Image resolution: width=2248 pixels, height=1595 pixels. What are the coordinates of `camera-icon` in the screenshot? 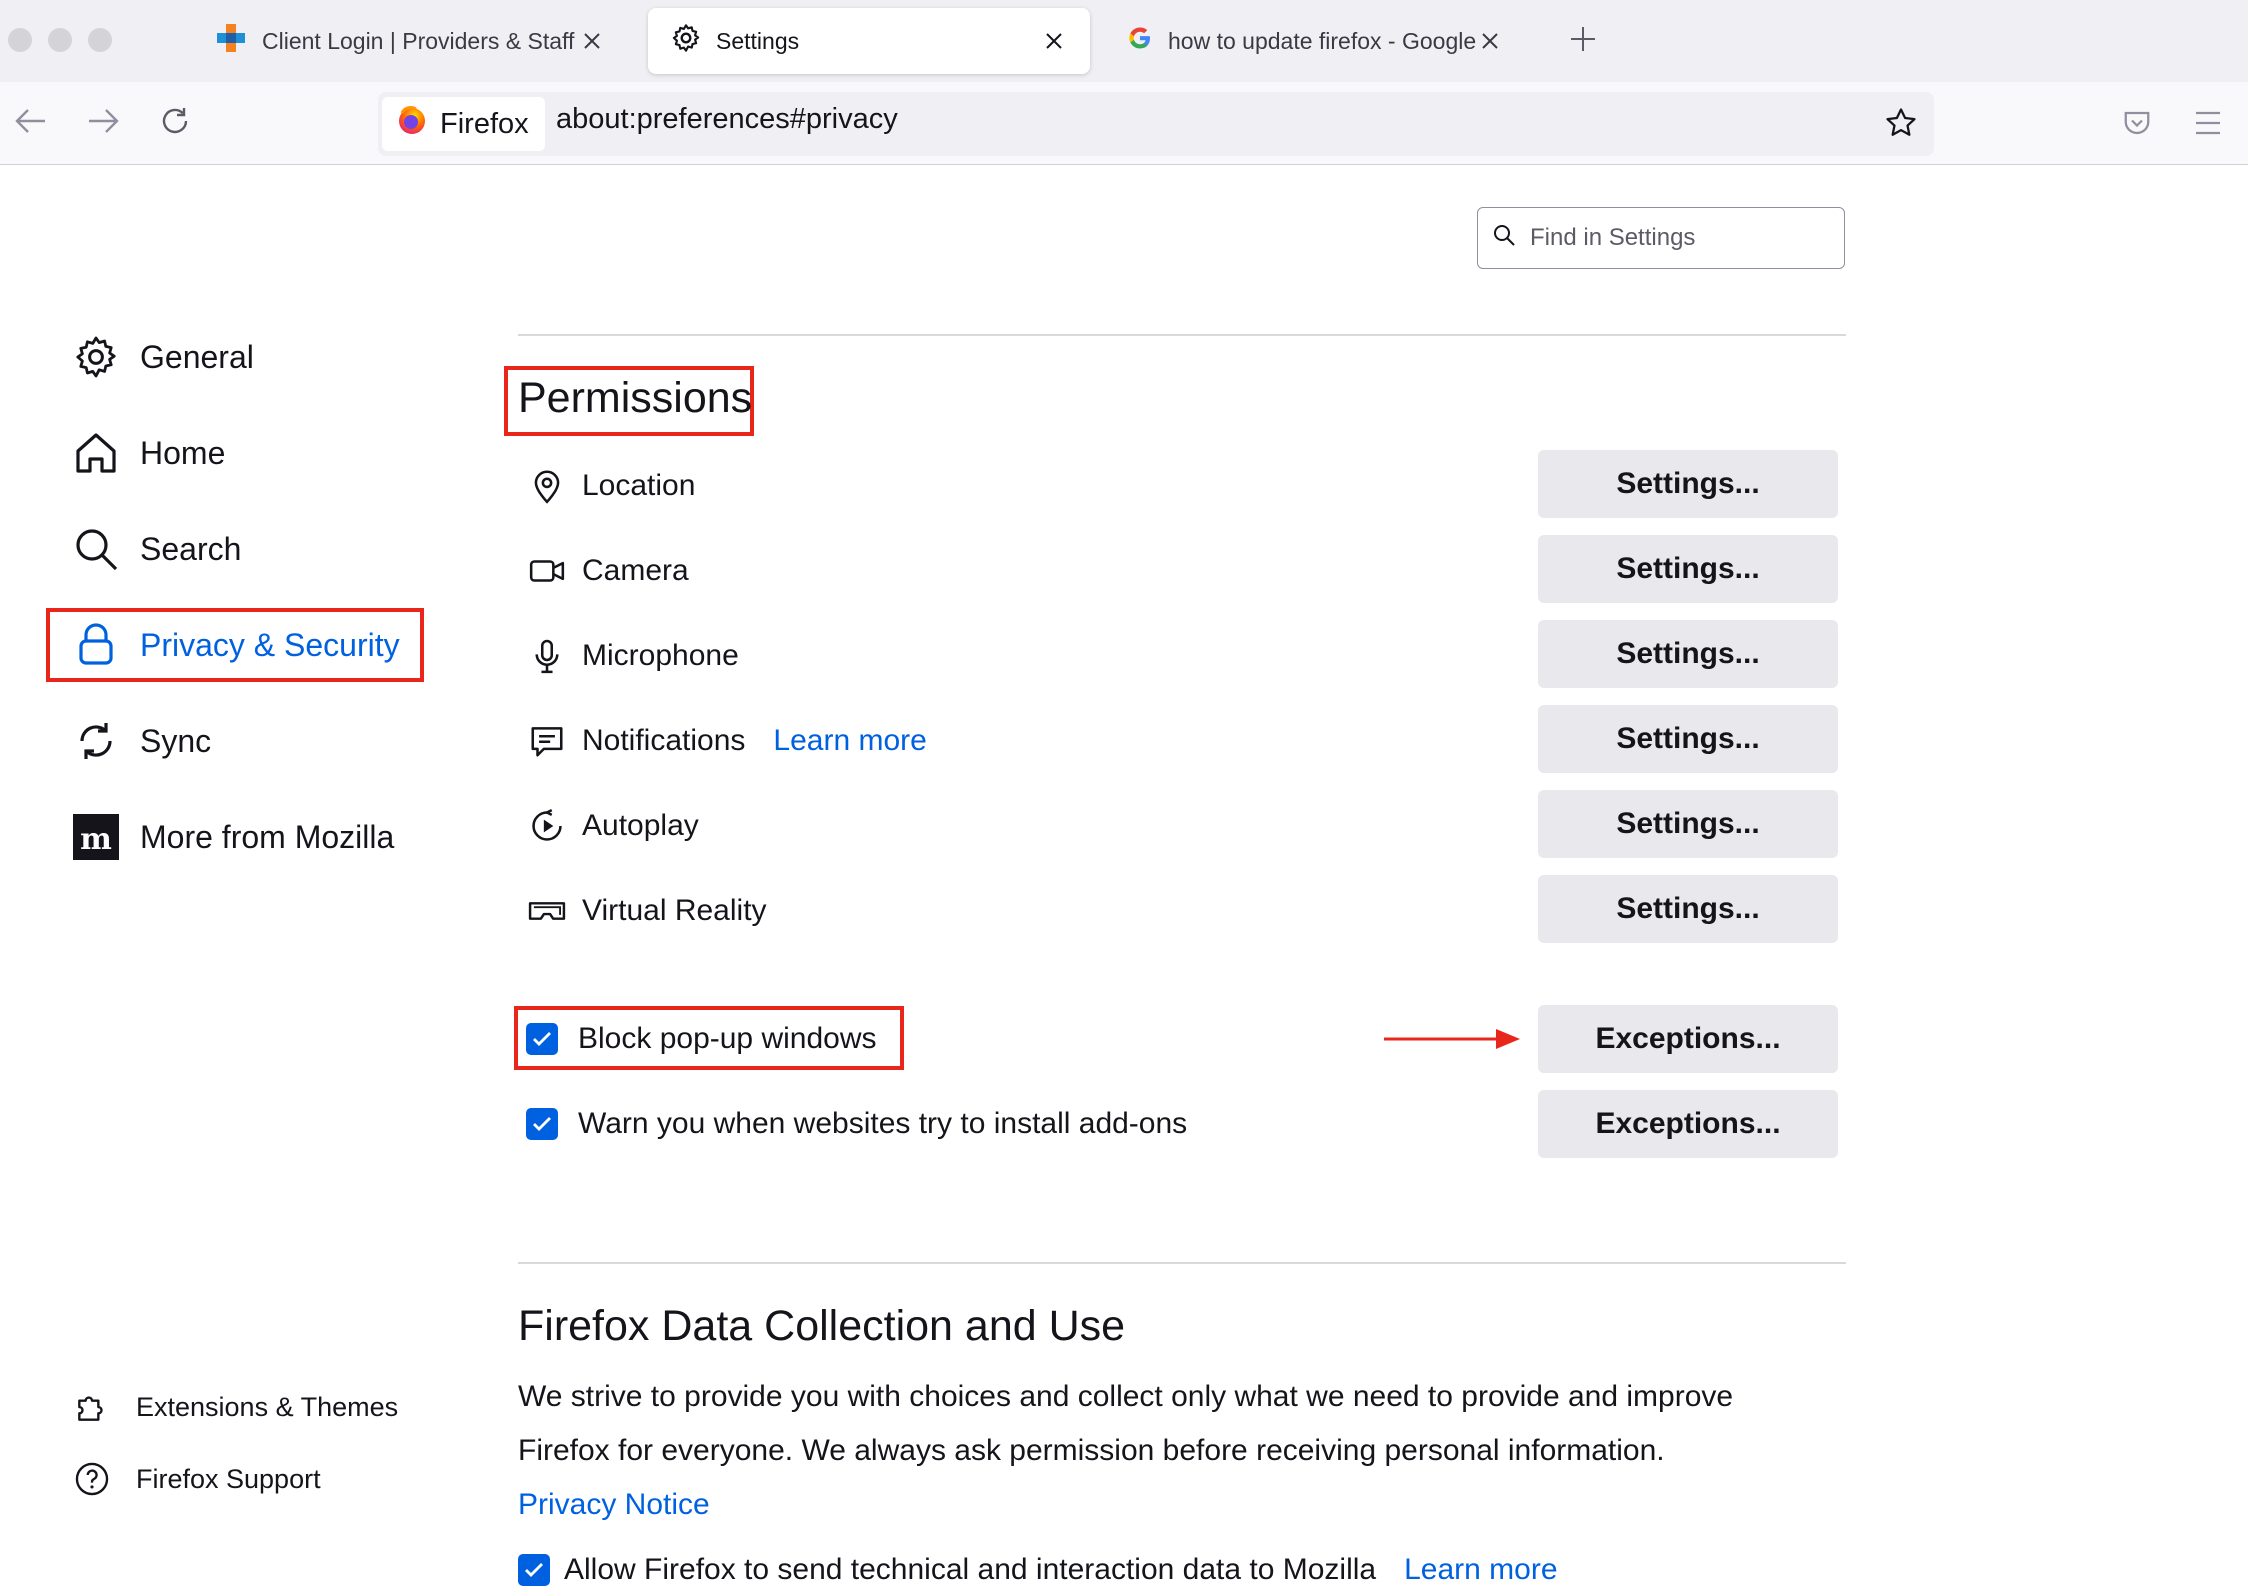 It's located at (547, 571).